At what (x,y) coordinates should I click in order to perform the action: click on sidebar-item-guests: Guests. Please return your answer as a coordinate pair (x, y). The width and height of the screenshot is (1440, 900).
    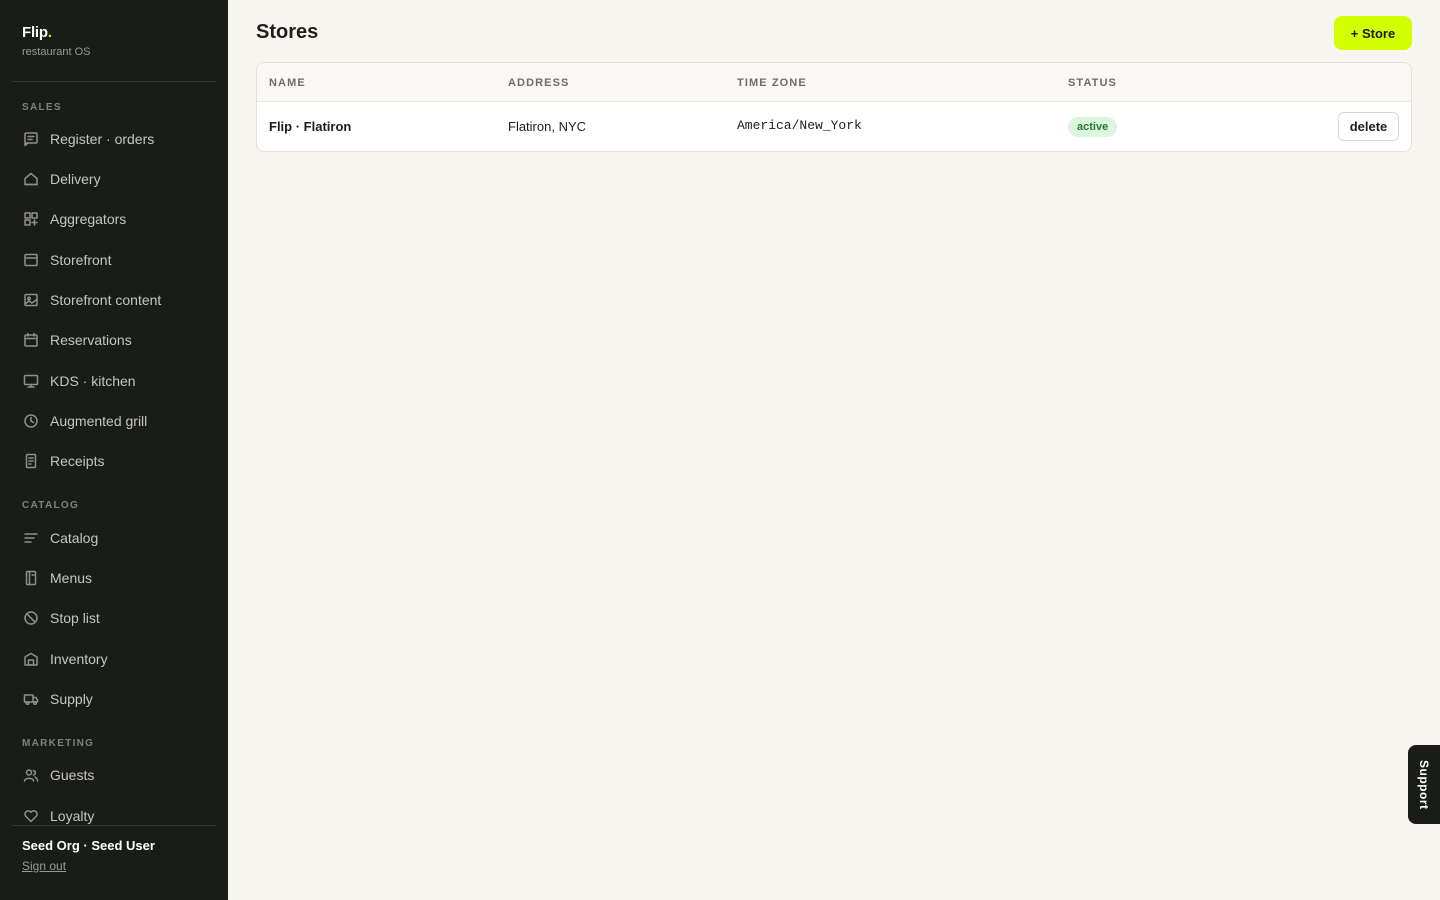
    Looking at the image, I should click on (114, 775).